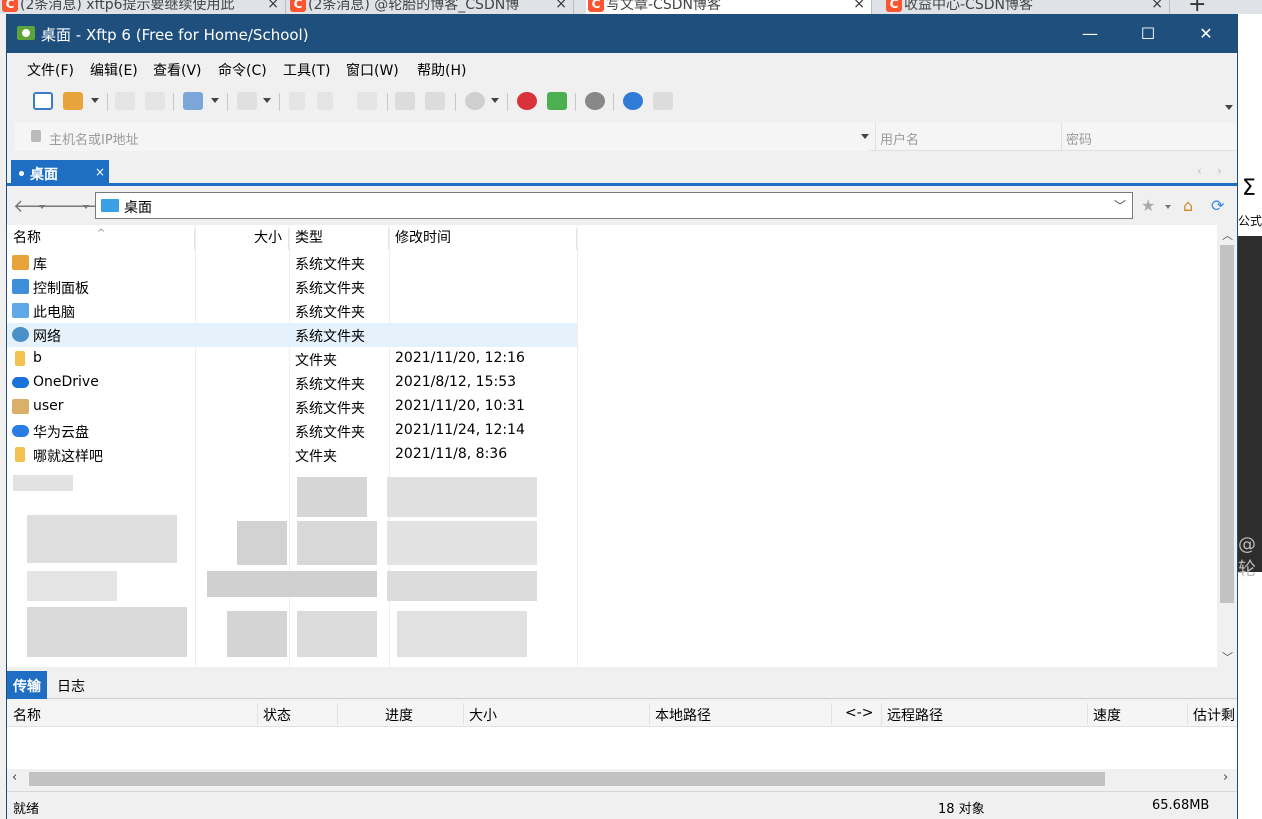 The image size is (1262, 819). Describe the element at coordinates (1225, 777) in the screenshot. I see `scroll-right-icon: ›` at that location.